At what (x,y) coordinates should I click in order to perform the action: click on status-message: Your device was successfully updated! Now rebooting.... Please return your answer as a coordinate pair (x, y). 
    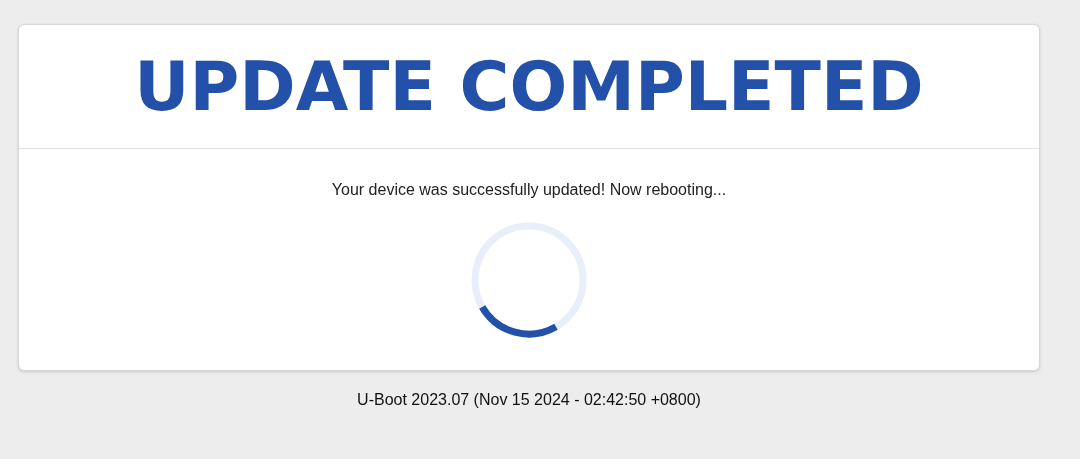
    Looking at the image, I should click on (529, 190).